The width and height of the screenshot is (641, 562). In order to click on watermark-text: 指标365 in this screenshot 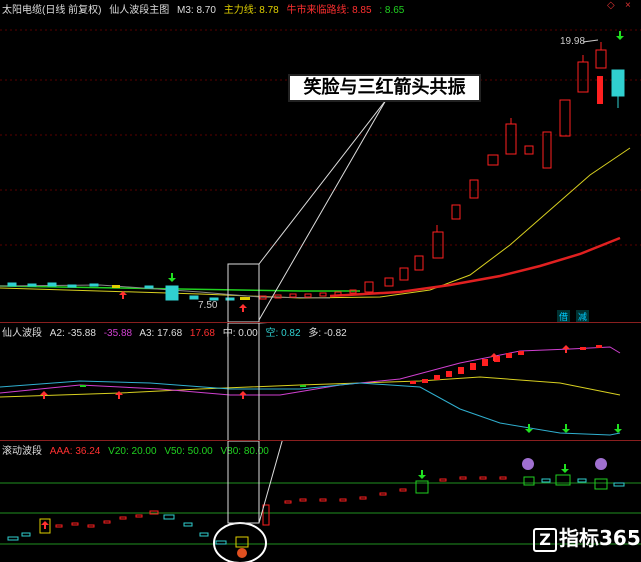, I will do `click(600, 538)`.